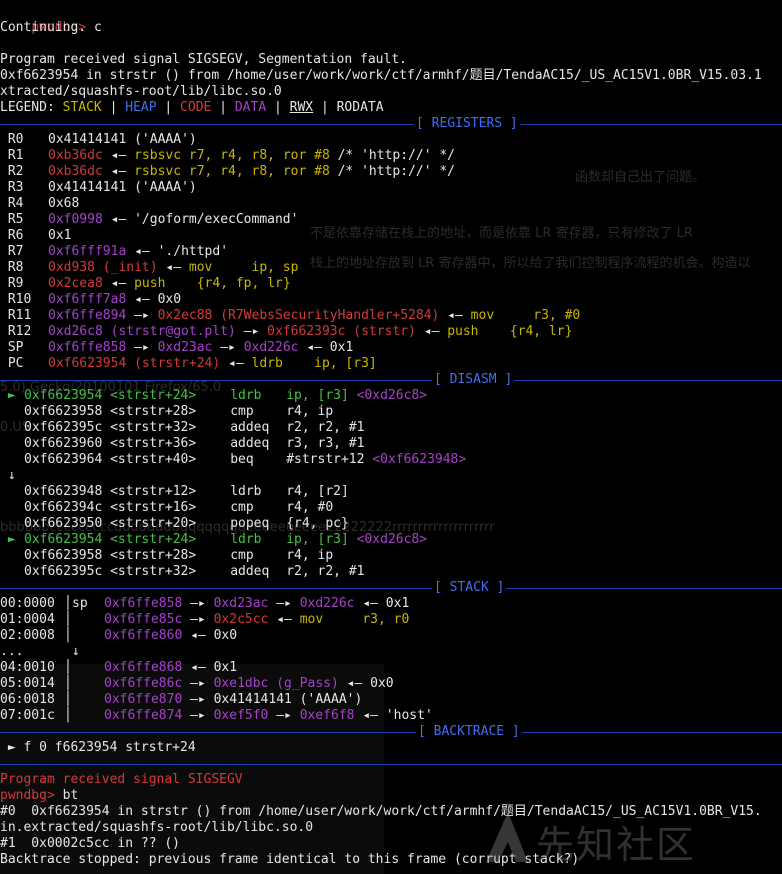 This screenshot has height=874, width=782. What do you see at coordinates (154, 299) in the screenshot?
I see `register-annotation: ◂— 0x0` at bounding box center [154, 299].